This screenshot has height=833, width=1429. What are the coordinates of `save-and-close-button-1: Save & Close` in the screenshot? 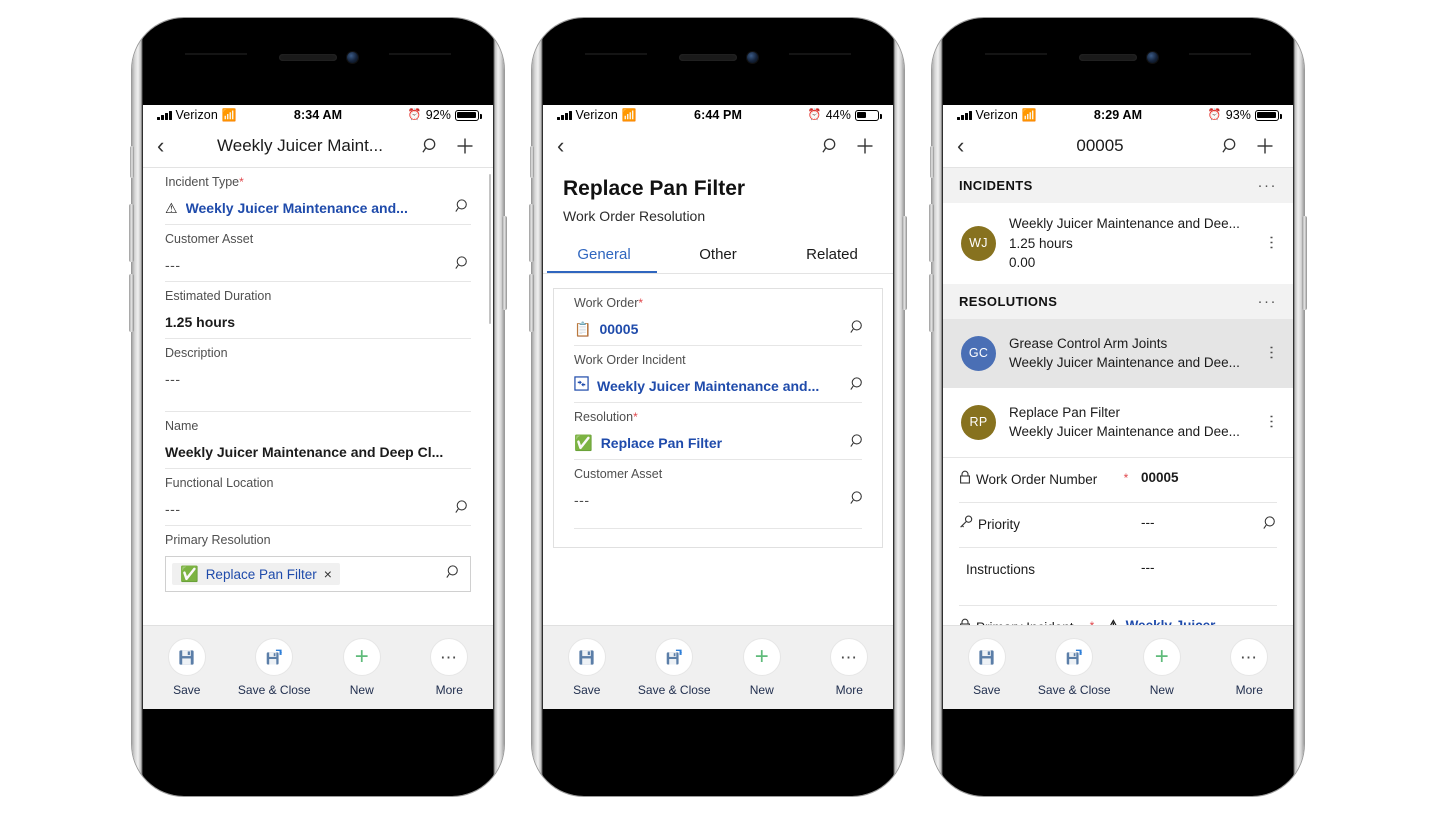 It's located at (275, 667).